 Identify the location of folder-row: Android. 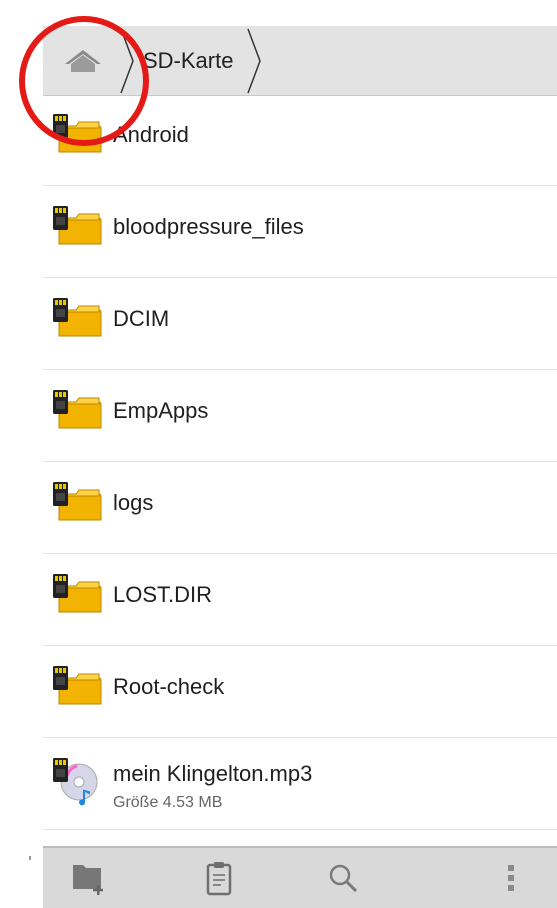
(300, 140).